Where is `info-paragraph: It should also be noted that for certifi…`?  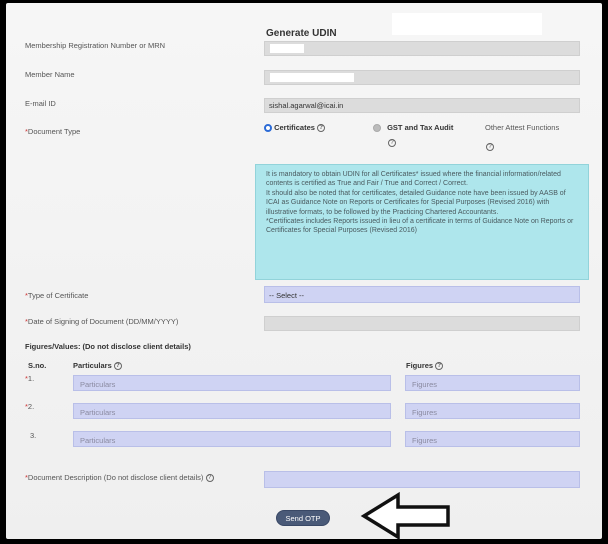
info-paragraph: It should also be noted that for certifi… is located at coordinates (416, 202).